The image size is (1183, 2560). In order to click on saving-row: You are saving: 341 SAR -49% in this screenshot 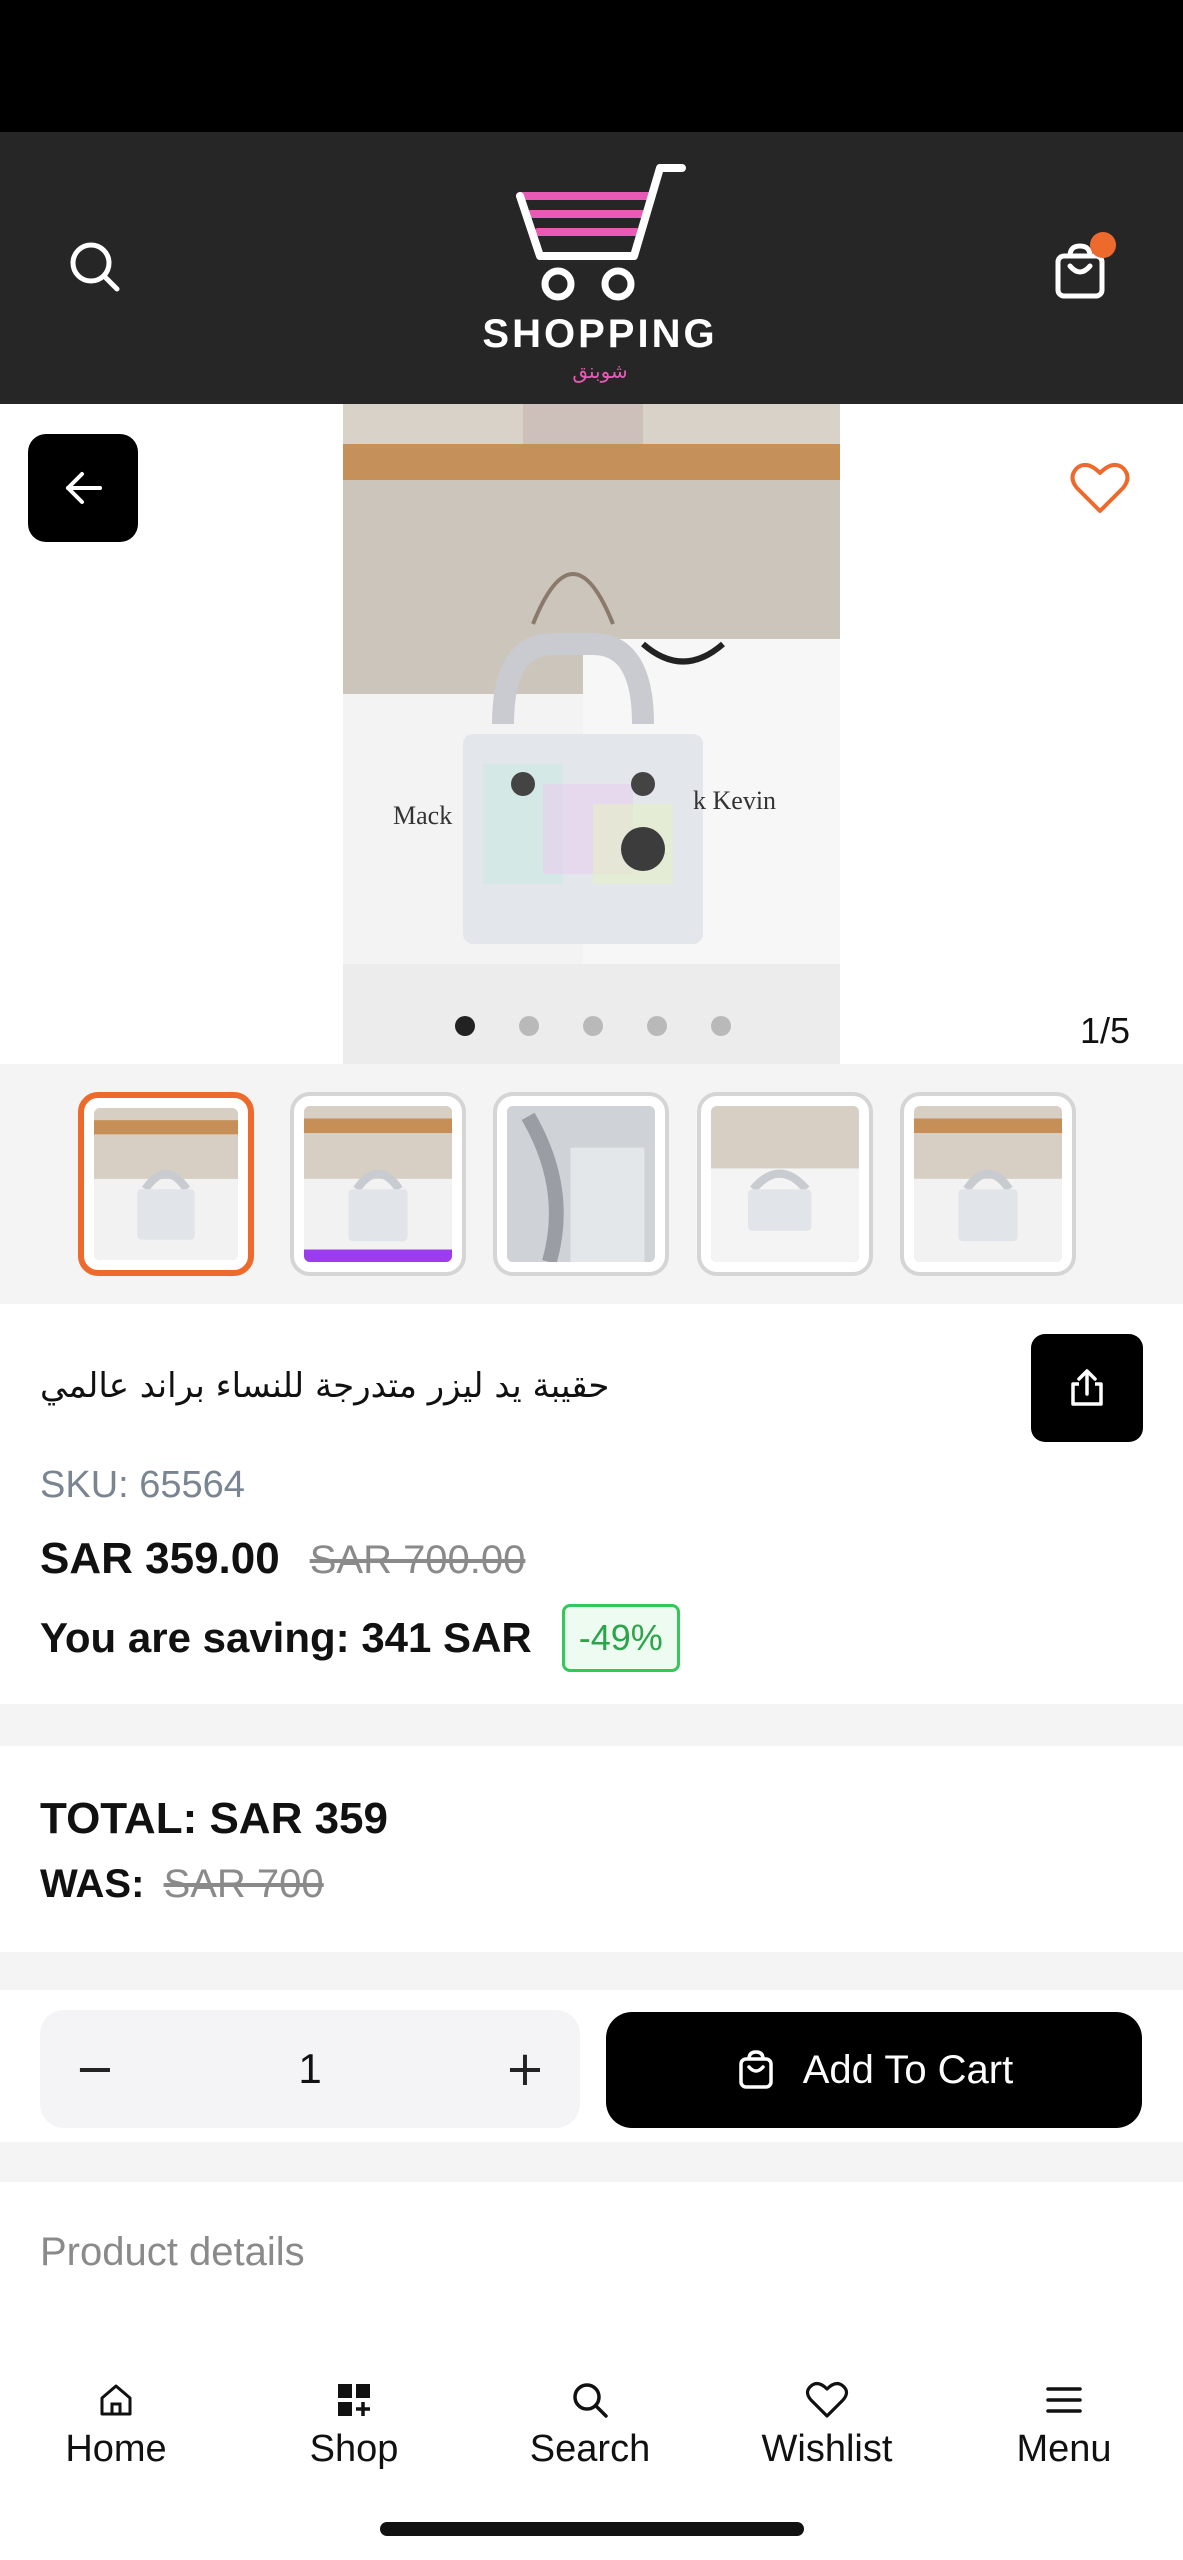, I will do `click(360, 1638)`.